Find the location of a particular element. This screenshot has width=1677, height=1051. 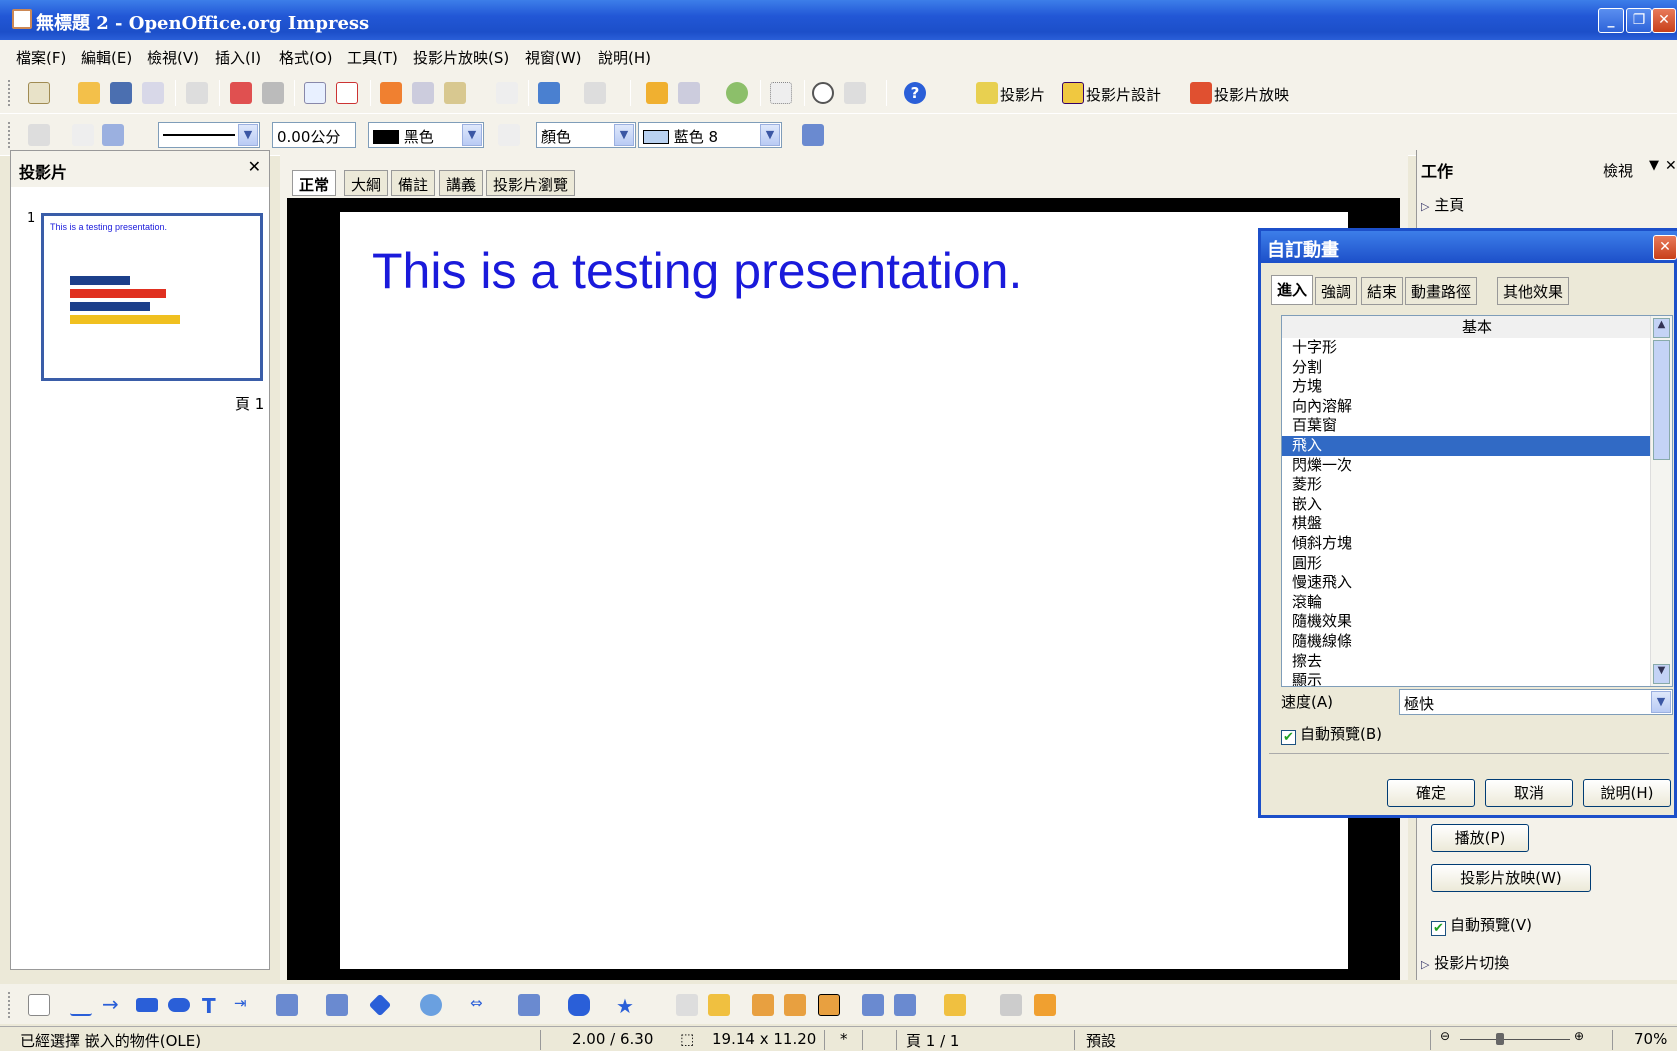

paste-icon is located at coordinates (455, 93).